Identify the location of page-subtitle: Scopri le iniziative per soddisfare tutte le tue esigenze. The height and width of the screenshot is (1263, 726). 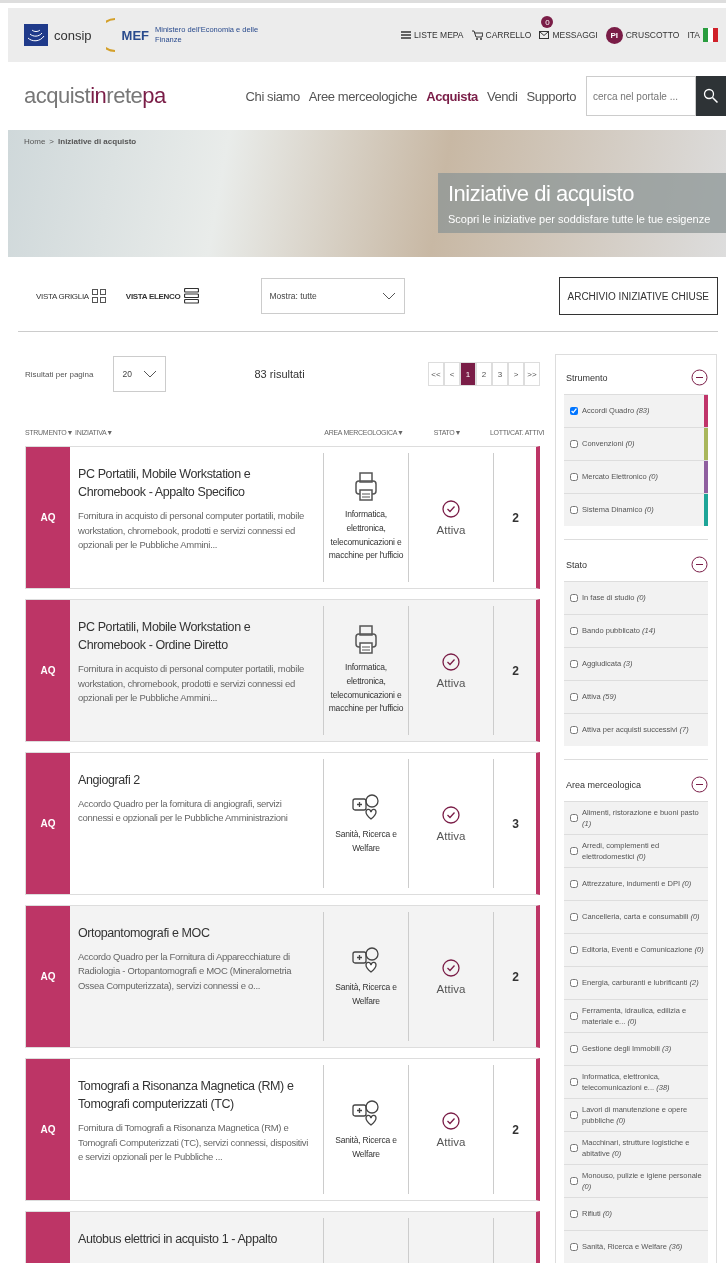
(580, 219).